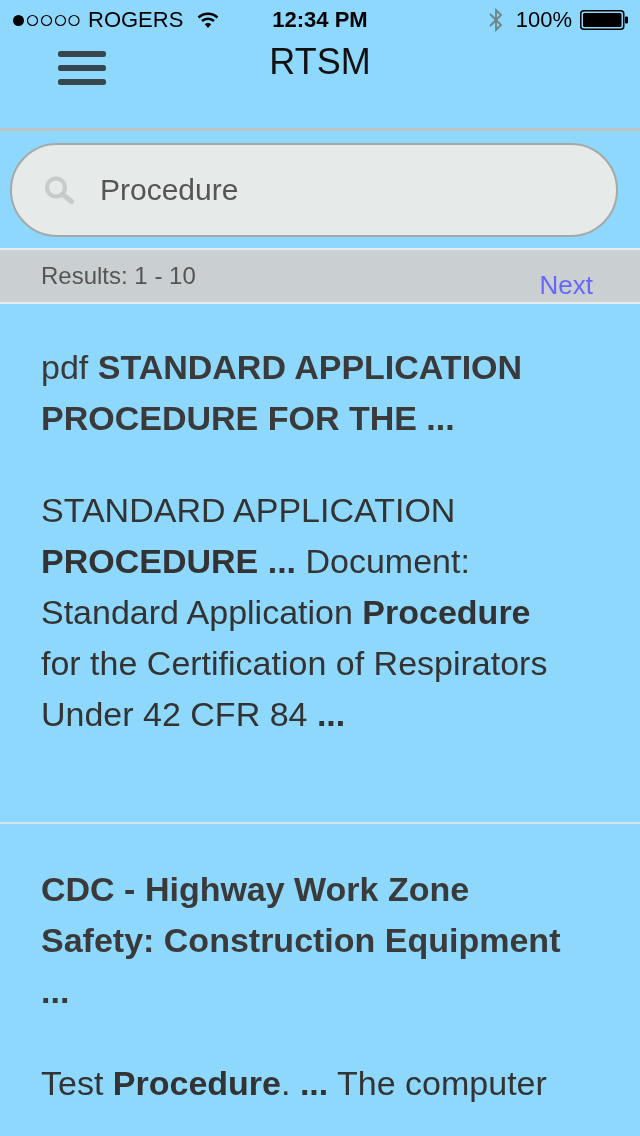 The height and width of the screenshot is (1136, 640). I want to click on carrier-name: ROGERS, so click(136, 20).